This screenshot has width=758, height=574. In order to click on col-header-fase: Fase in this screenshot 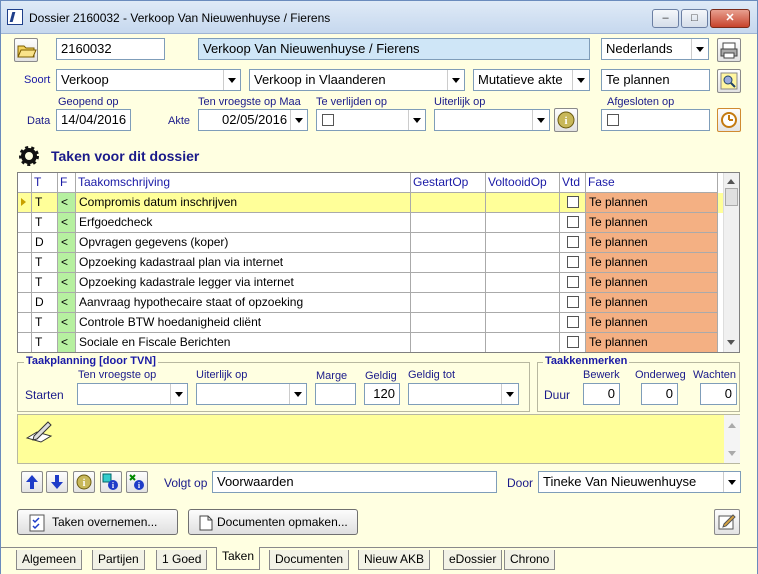, I will do `click(652, 183)`.